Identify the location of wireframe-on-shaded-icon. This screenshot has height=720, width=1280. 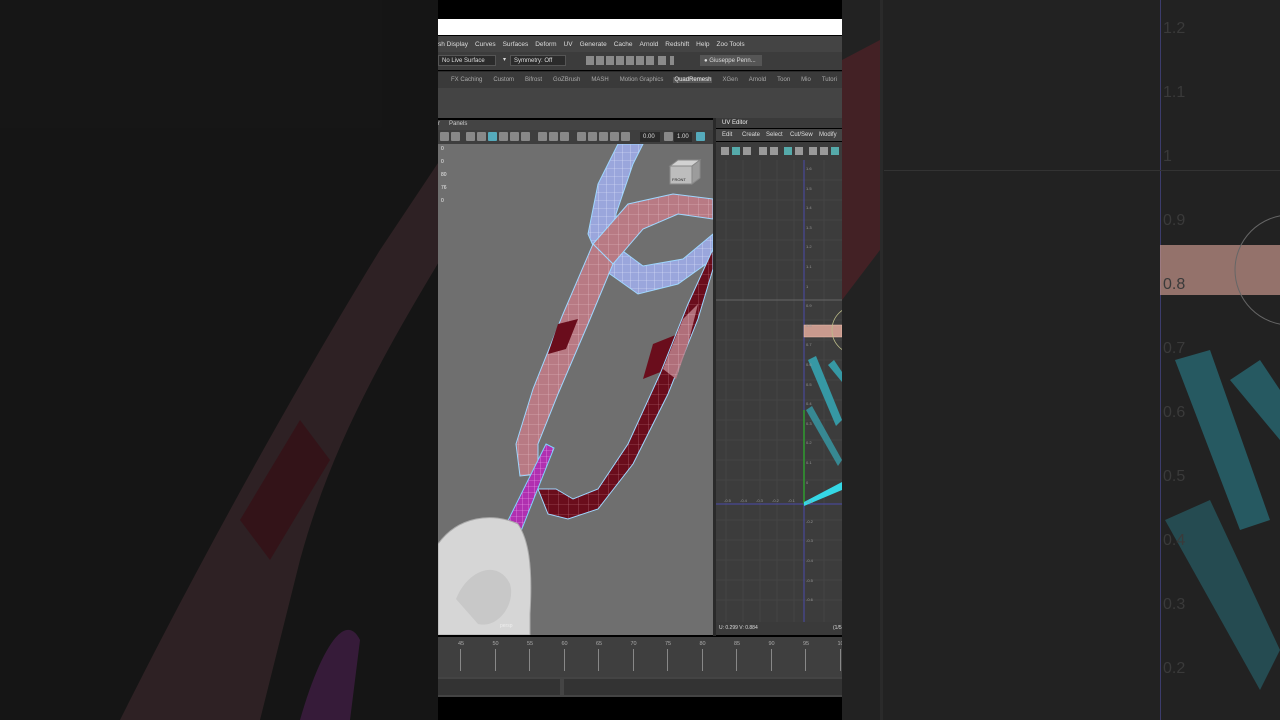
(492, 136).